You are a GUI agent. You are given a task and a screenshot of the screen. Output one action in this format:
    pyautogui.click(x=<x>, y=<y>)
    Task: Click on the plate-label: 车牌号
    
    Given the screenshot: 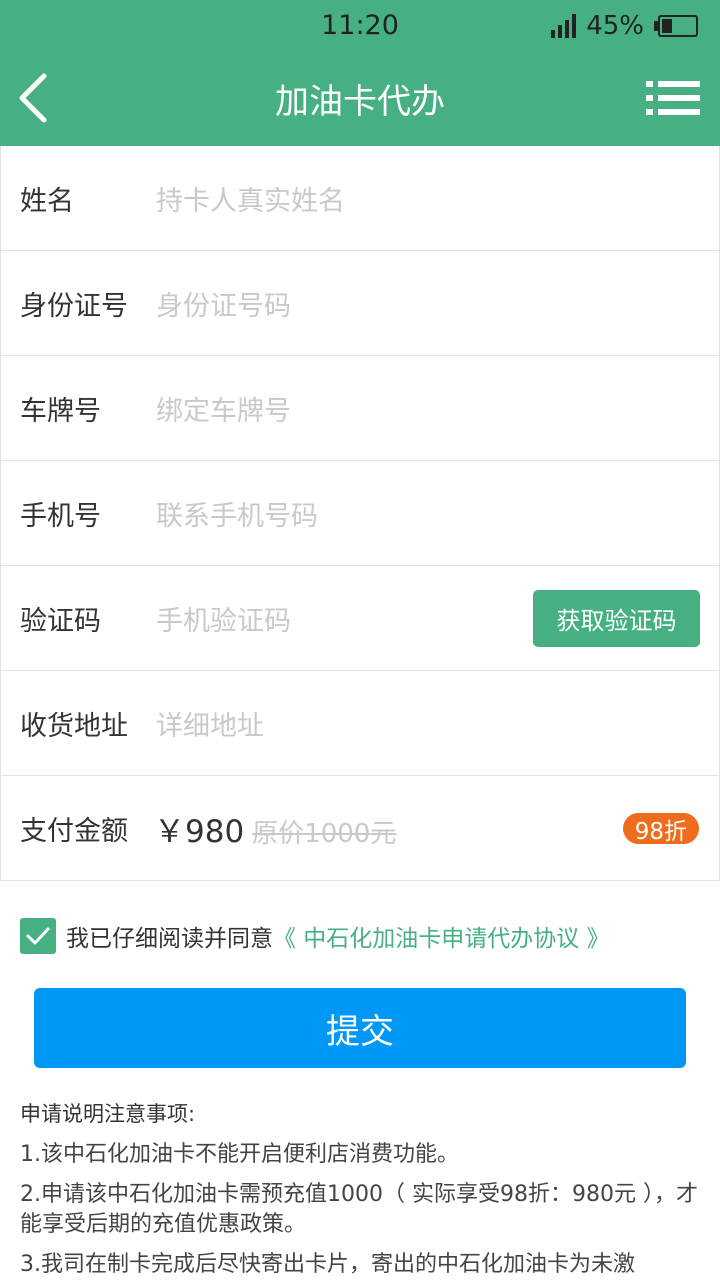 What is the action you would take?
    pyautogui.click(x=60, y=411)
    